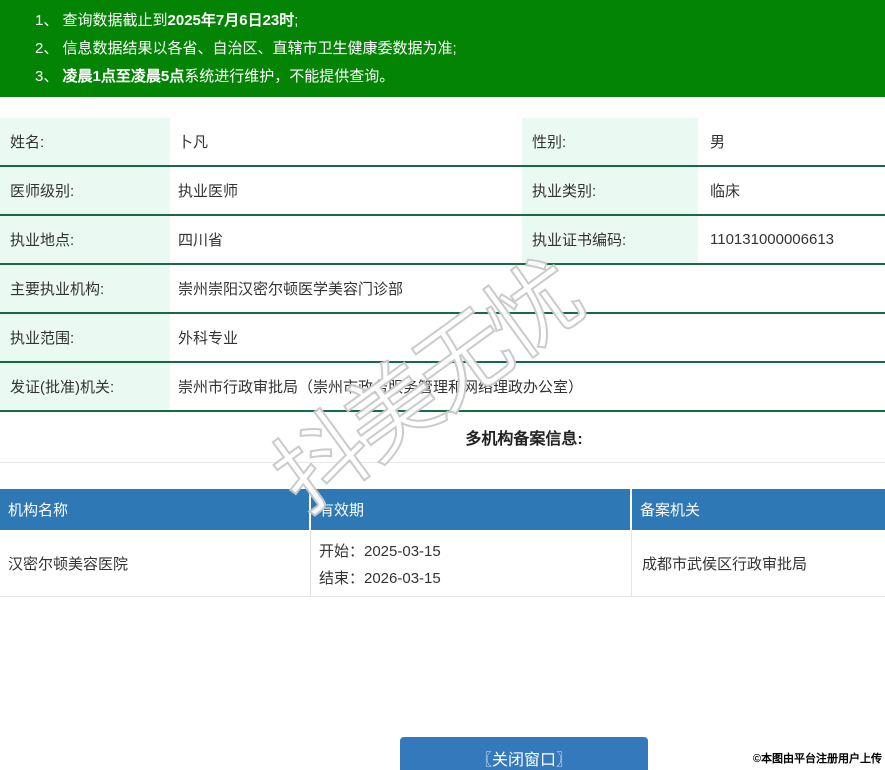  Describe the element at coordinates (670, 510) in the screenshot. I see `filing-authority-header: 备案机关` at that location.